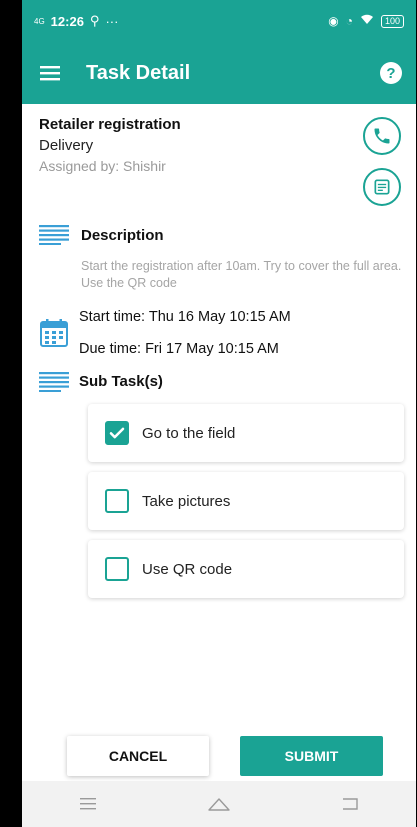 The width and height of the screenshot is (417, 827). Describe the element at coordinates (138, 756) in the screenshot. I see `cancel-button: CANCEL` at that location.